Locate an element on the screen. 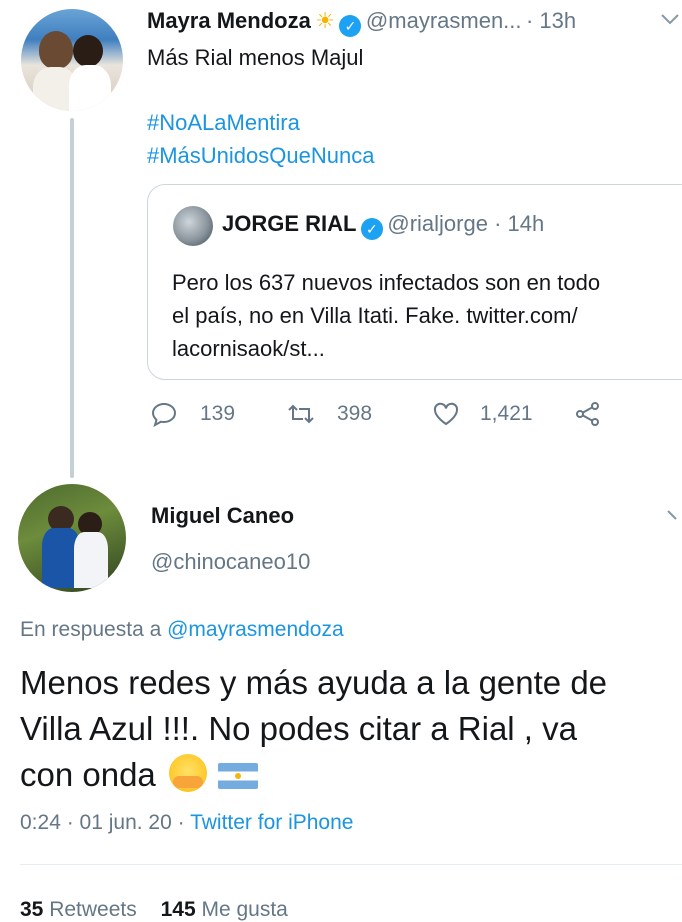 Image resolution: width=682 pixels, height=922 pixels. retweets-count: 35 is located at coordinates (32, 909).